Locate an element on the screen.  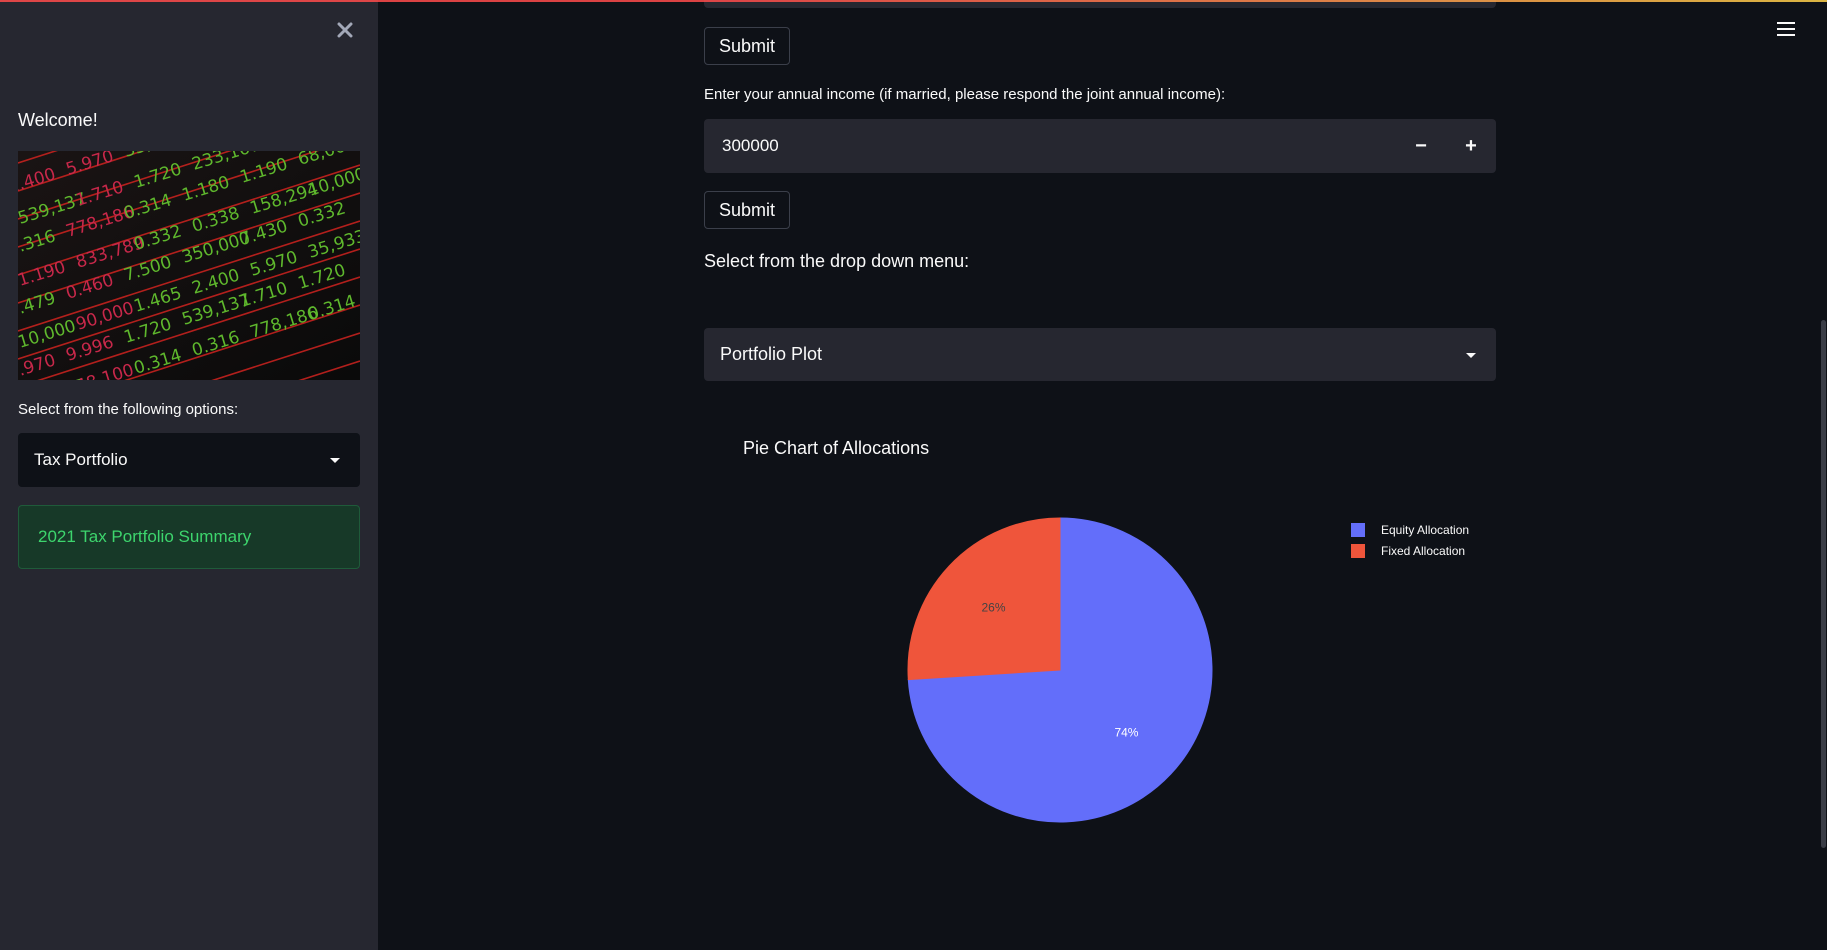
legend-item-equity: Equity Allocation is located at coordinates (1410, 529).